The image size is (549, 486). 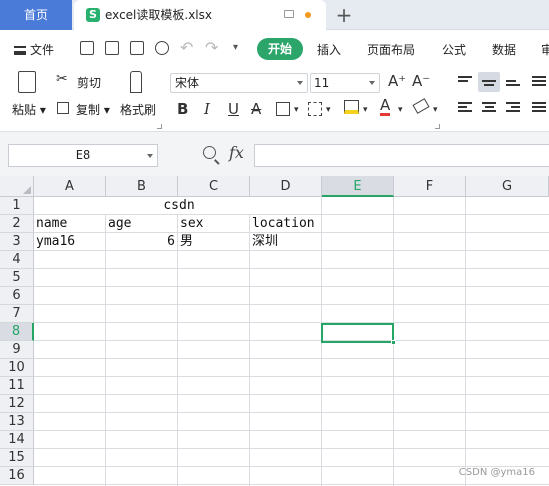 What do you see at coordinates (256, 109) in the screenshot?
I see `strikethrough-button: A` at bounding box center [256, 109].